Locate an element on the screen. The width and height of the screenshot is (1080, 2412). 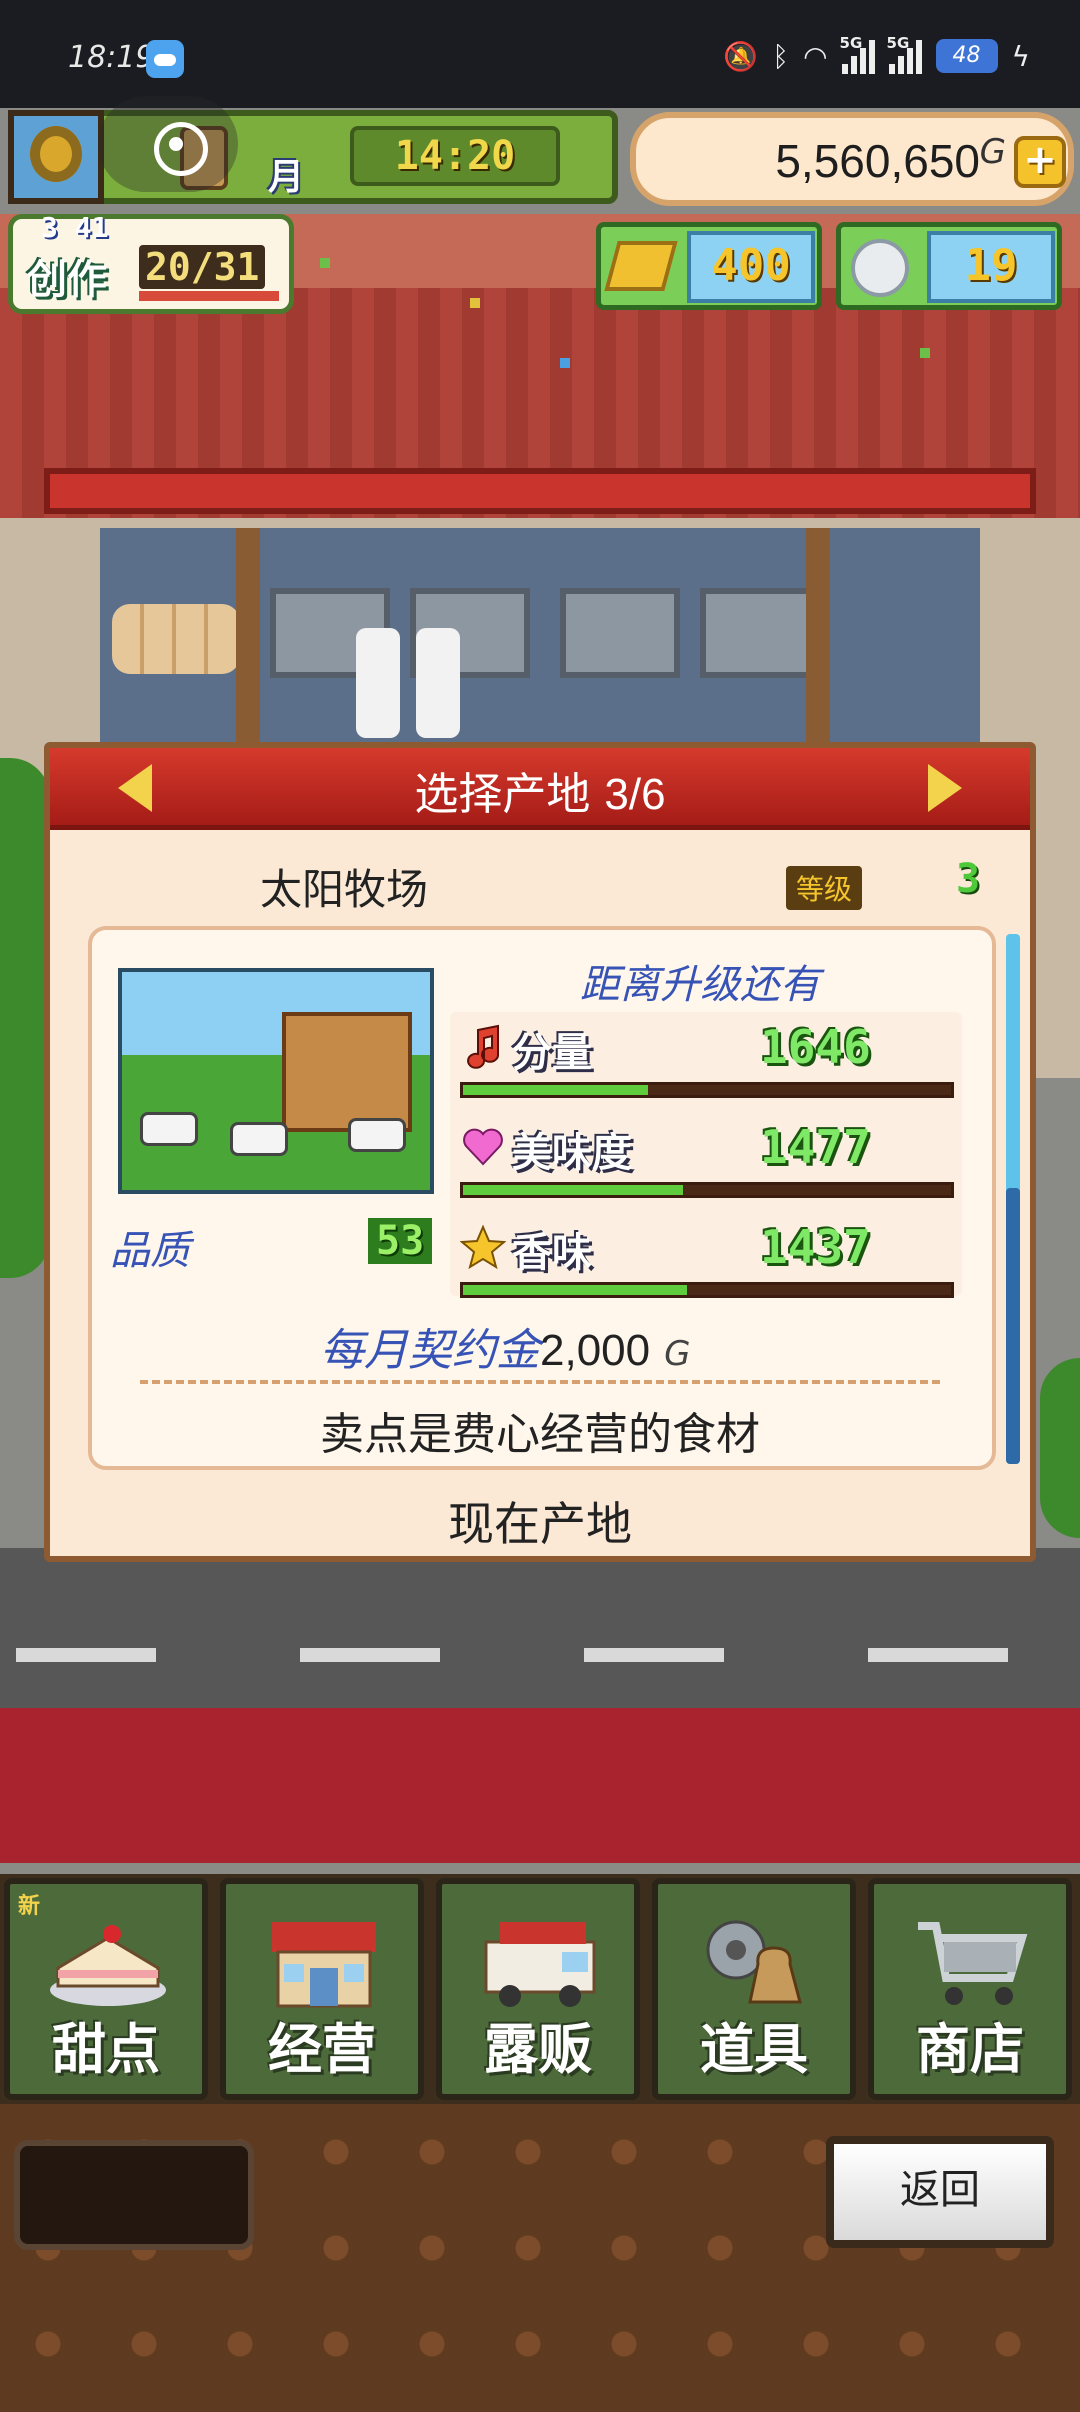
status-bar: 18:19 🔕 ᛒ ◠ 5G 5G 48 ϟ is located at coordinates (540, 54).